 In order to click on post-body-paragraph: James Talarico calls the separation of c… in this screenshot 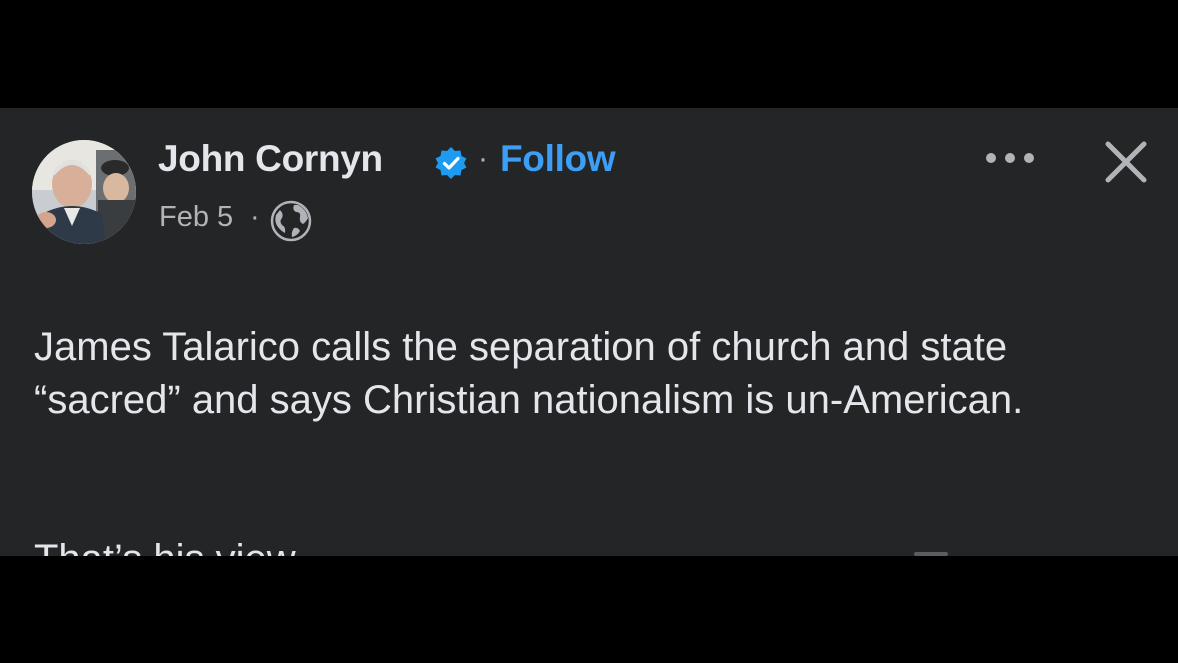, I will do `click(529, 373)`.